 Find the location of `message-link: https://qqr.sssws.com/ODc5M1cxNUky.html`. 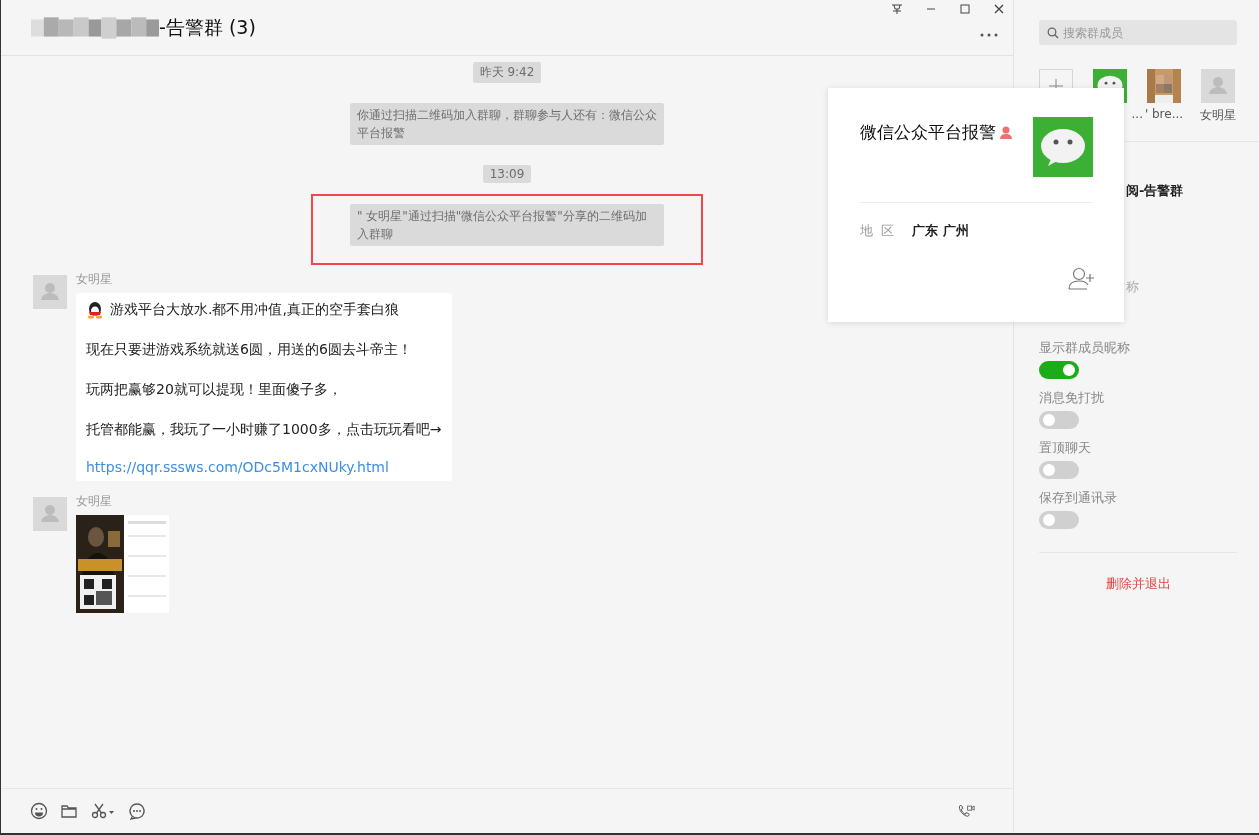

message-link: https://qqr.sssws.com/ODc5M1cxNUky.html is located at coordinates (264, 467).